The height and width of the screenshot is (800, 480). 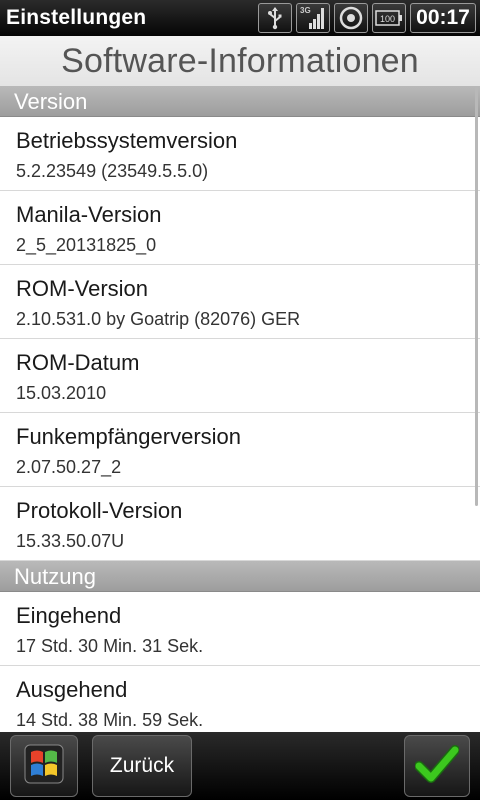 I want to click on section-header-version: Version, so click(x=240, y=101).